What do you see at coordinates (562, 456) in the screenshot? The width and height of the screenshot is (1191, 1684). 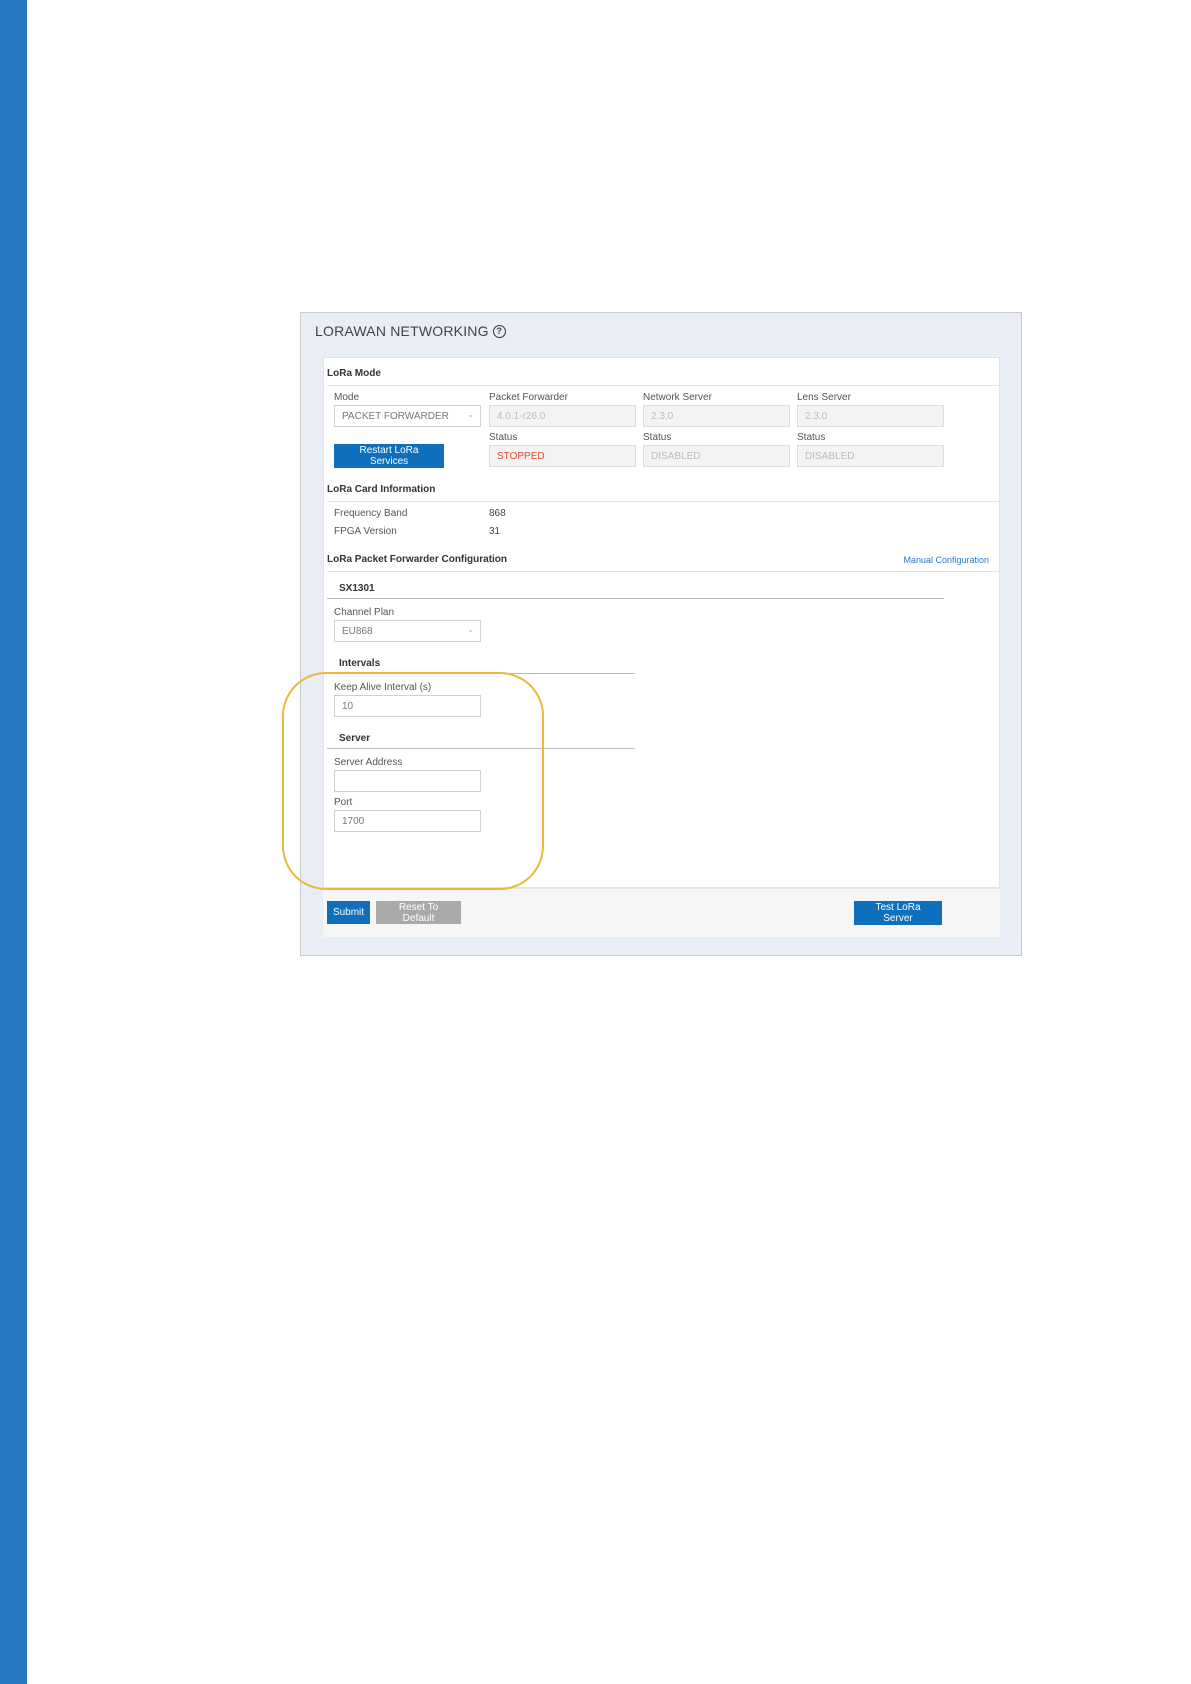 I see `pf-status-field: STOPPED` at bounding box center [562, 456].